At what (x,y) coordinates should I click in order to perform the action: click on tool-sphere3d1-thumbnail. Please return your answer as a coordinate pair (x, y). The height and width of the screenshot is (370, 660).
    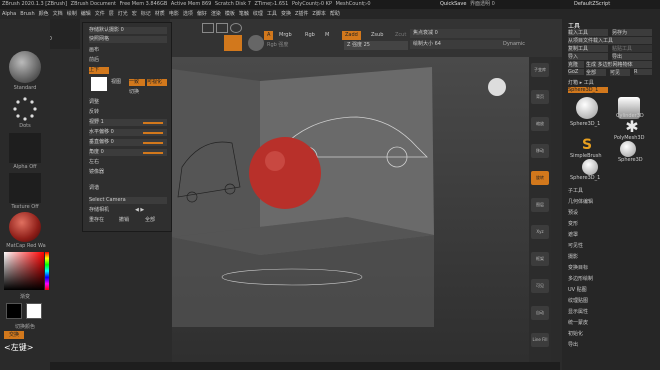
    Looking at the image, I should click on (590, 167).